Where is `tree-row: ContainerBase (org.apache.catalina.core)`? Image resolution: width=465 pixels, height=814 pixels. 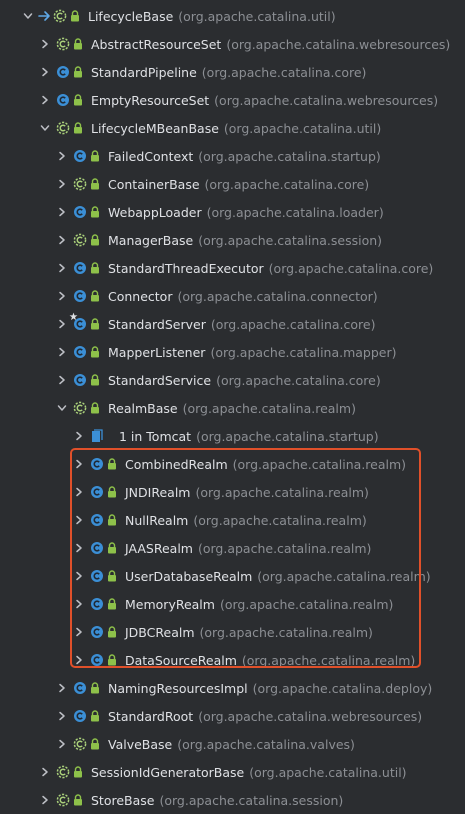 tree-row: ContainerBase (org.apache.catalina.core) is located at coordinates (232, 184).